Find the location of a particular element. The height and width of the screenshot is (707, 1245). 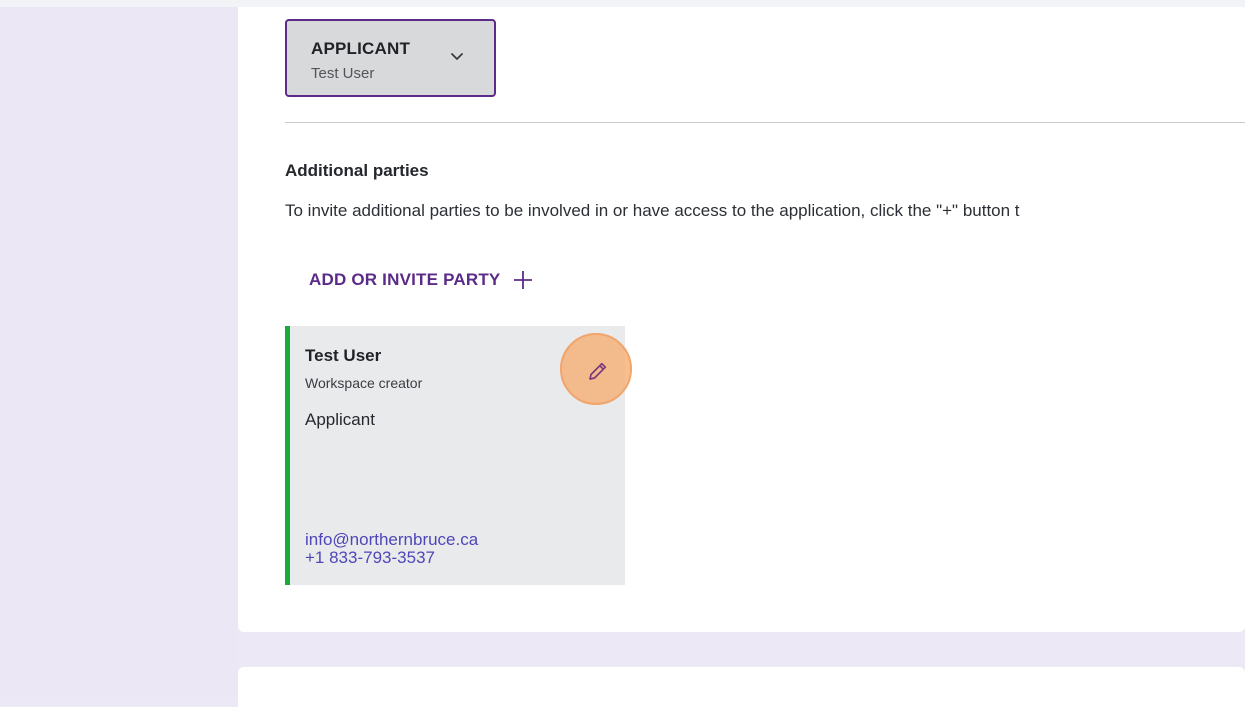

add-party-label: ADD OR INVITE PARTY is located at coordinates (405, 279).